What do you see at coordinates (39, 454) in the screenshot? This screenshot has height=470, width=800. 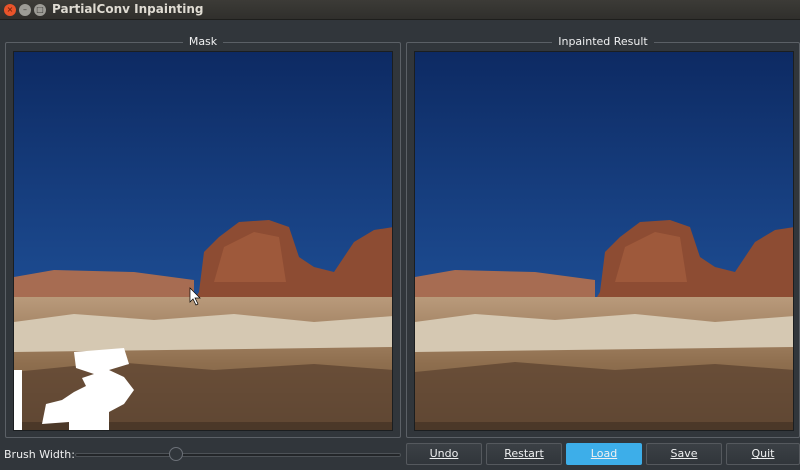 I see `brush-width-label: Brush Width:` at bounding box center [39, 454].